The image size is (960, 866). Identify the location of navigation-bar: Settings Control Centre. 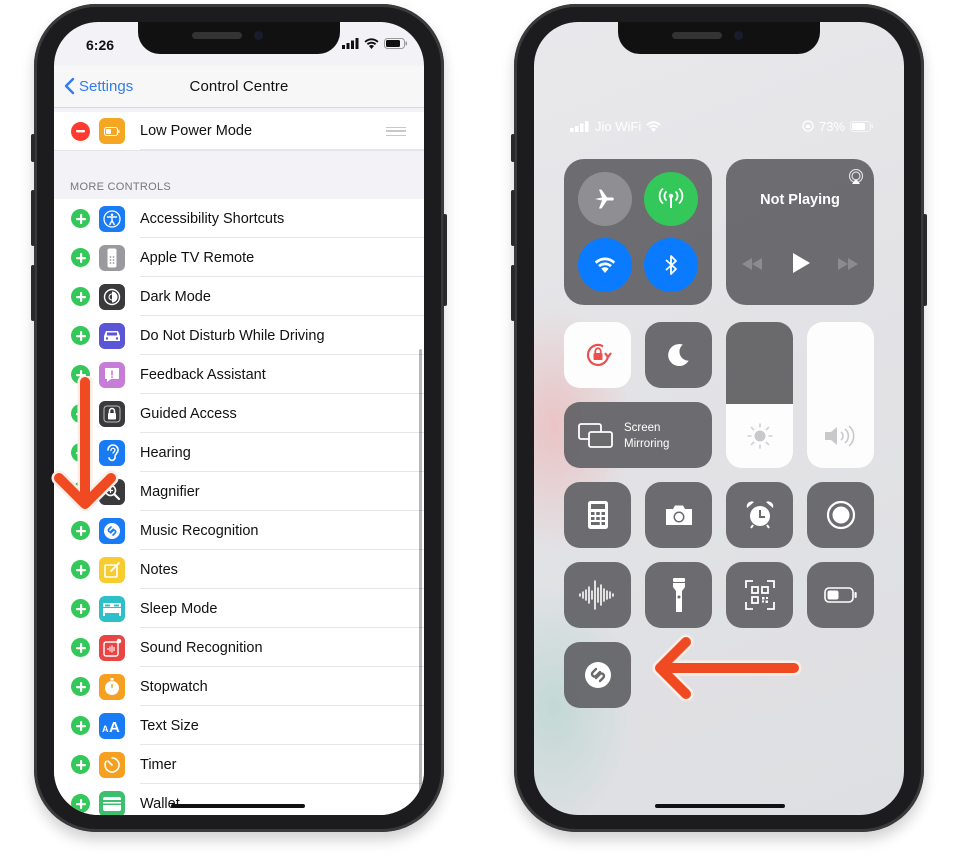
(239, 87).